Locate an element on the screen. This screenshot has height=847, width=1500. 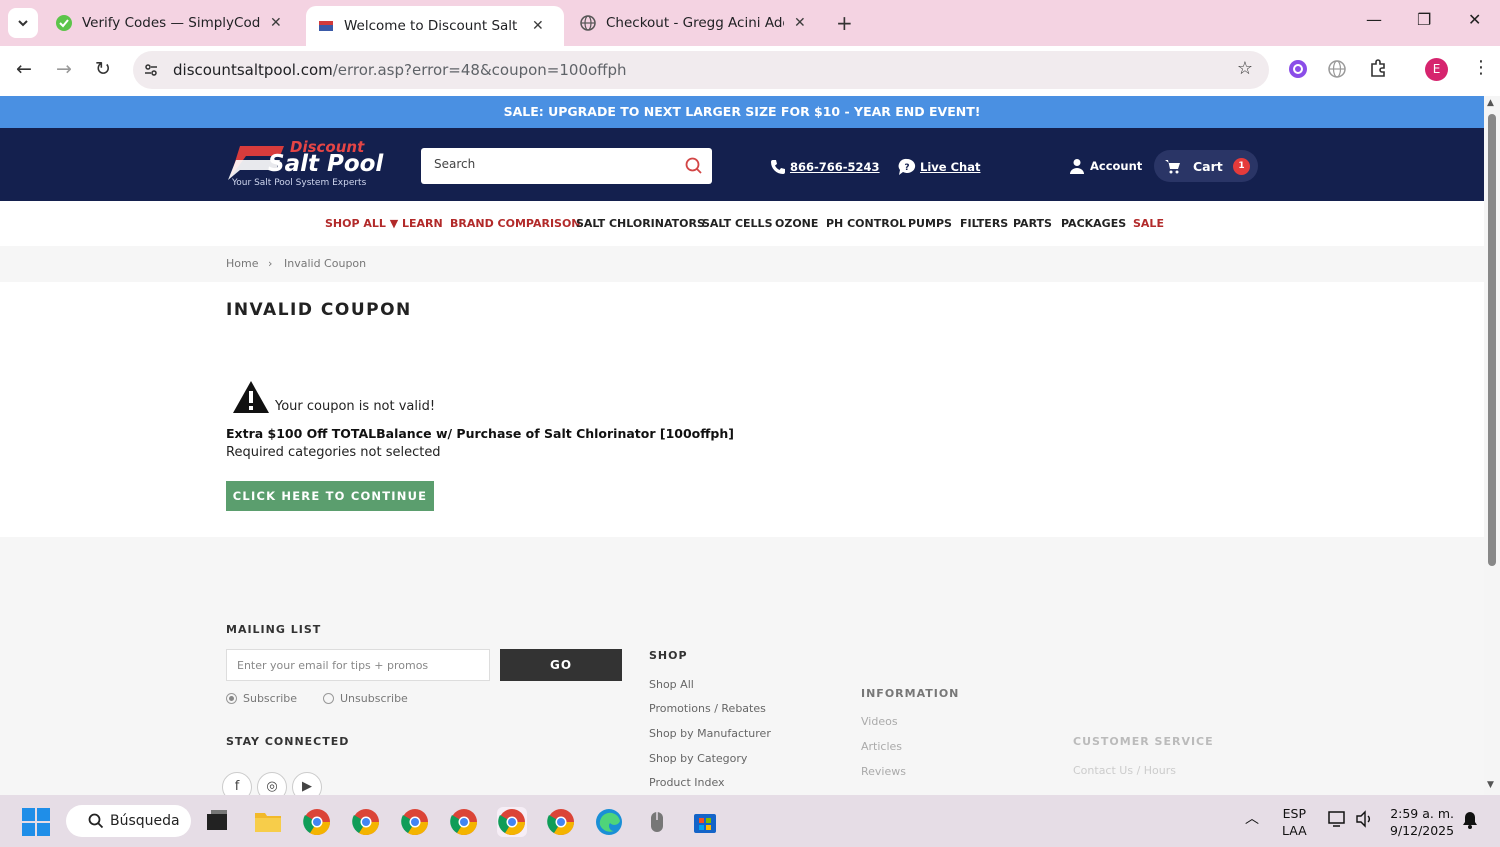
input-language: ESP LAA is located at coordinates (1294, 822).